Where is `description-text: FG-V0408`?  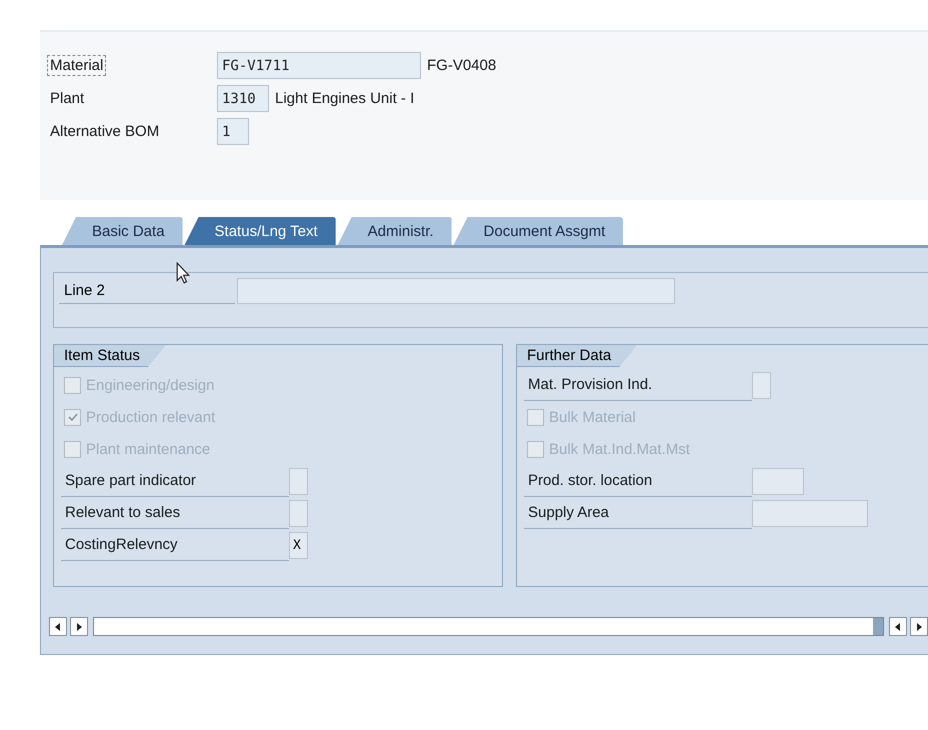 description-text: FG-V0408 is located at coordinates (461, 65).